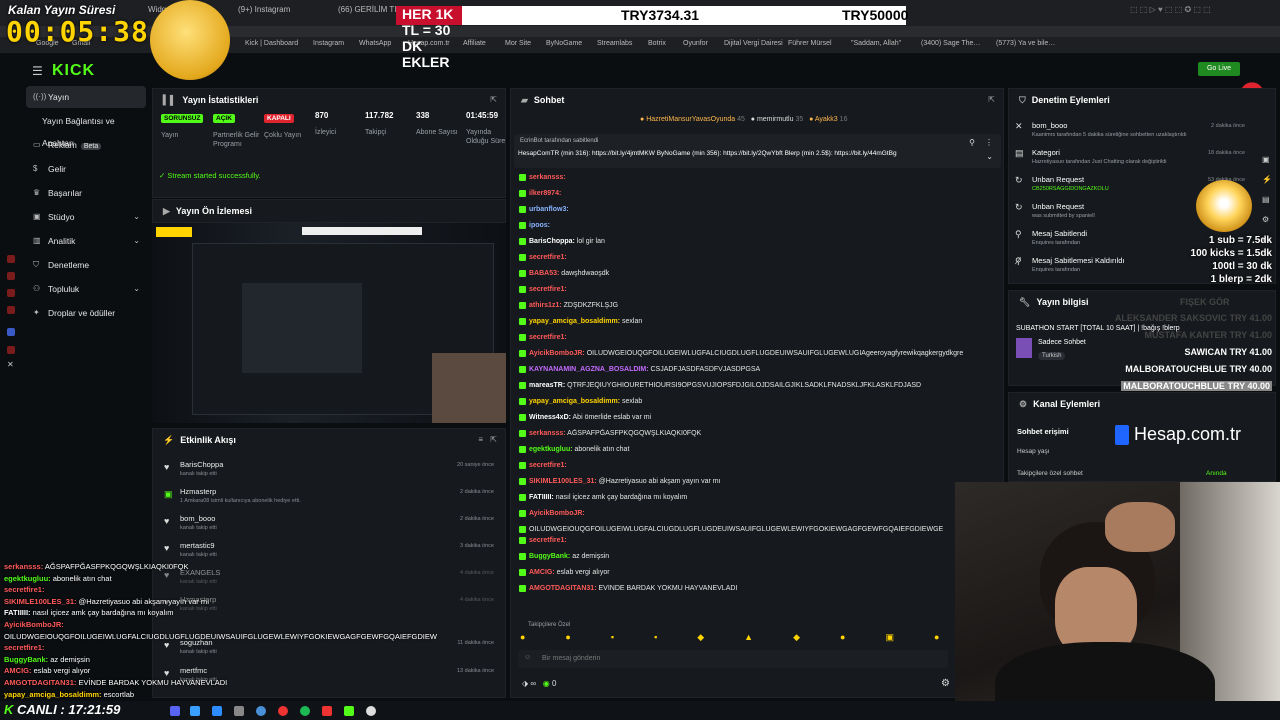 The width and height of the screenshot is (1280, 720). I want to click on chat-username: KAYNANAMIN_AGZNA_BOSALDIM:, so click(589, 369).